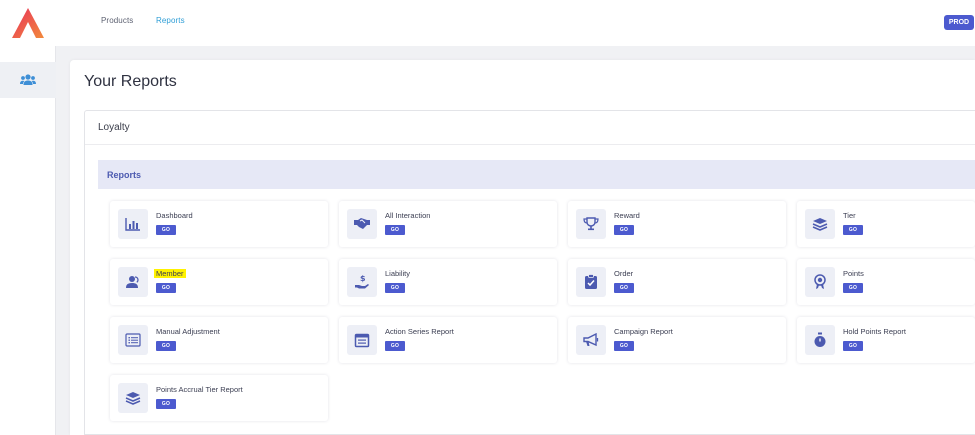  Describe the element at coordinates (219, 340) in the screenshot. I see `report-tile-manual-adjustment: Manual Adjustment GO` at that location.